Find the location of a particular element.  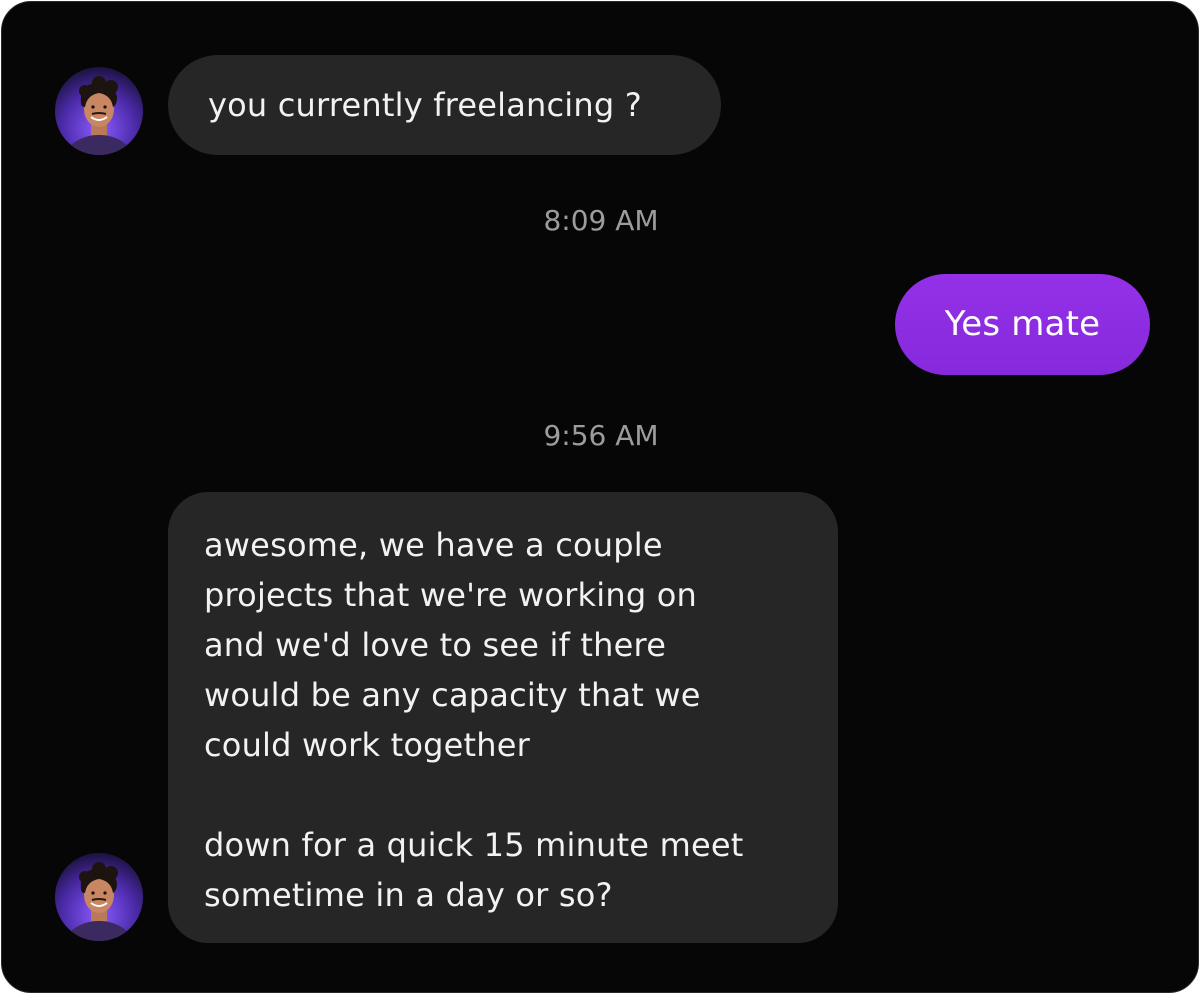

message-timestamp: 9:56 AM is located at coordinates (601, 435).